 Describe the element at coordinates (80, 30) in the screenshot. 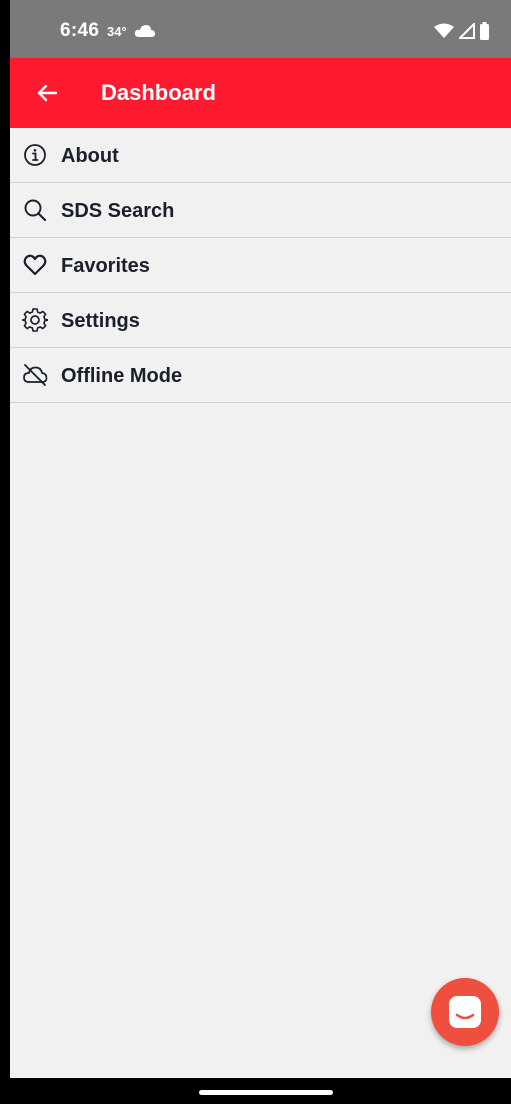

I see `status-time: 6:46` at that location.